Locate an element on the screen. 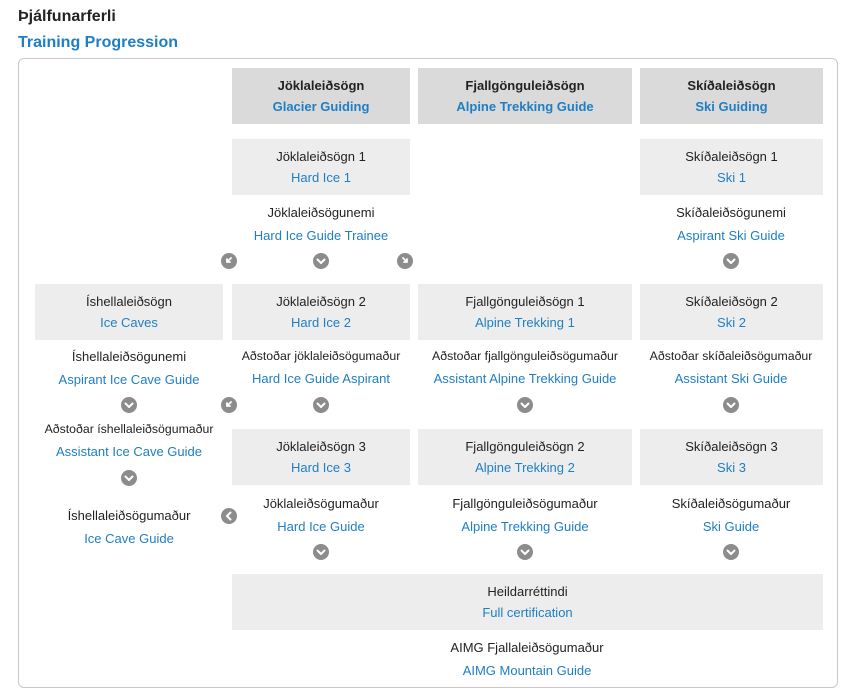 The height and width of the screenshot is (691, 842). level-label-en: Ski Guide is located at coordinates (731, 526).